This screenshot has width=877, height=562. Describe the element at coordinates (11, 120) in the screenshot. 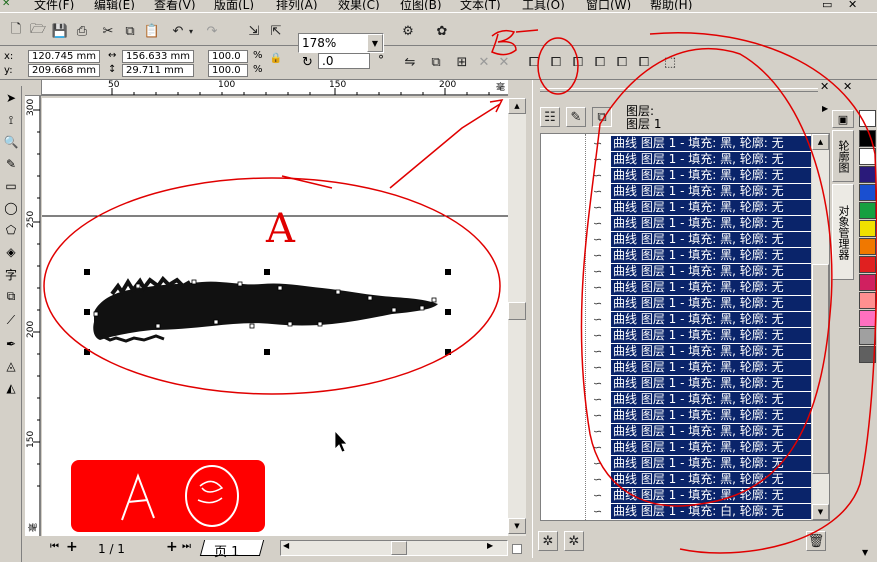

I see `shape-tool-icon: ⟟` at that location.